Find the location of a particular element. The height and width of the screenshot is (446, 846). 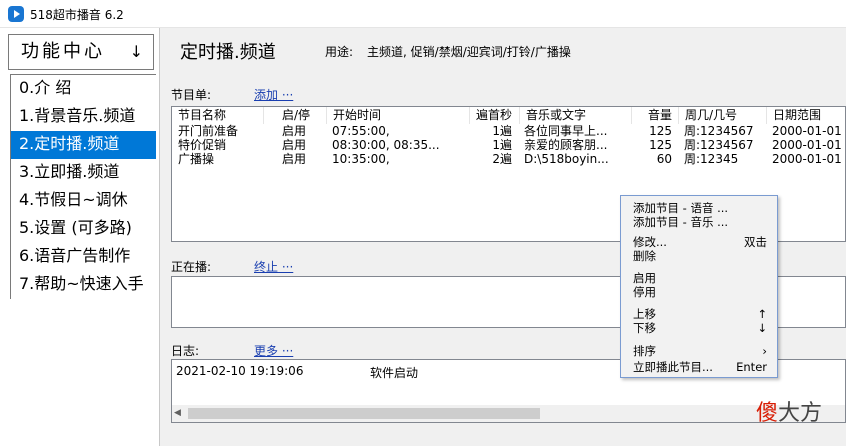

menu-item-settings: 5.设置 (可多路) is located at coordinates (83, 229).